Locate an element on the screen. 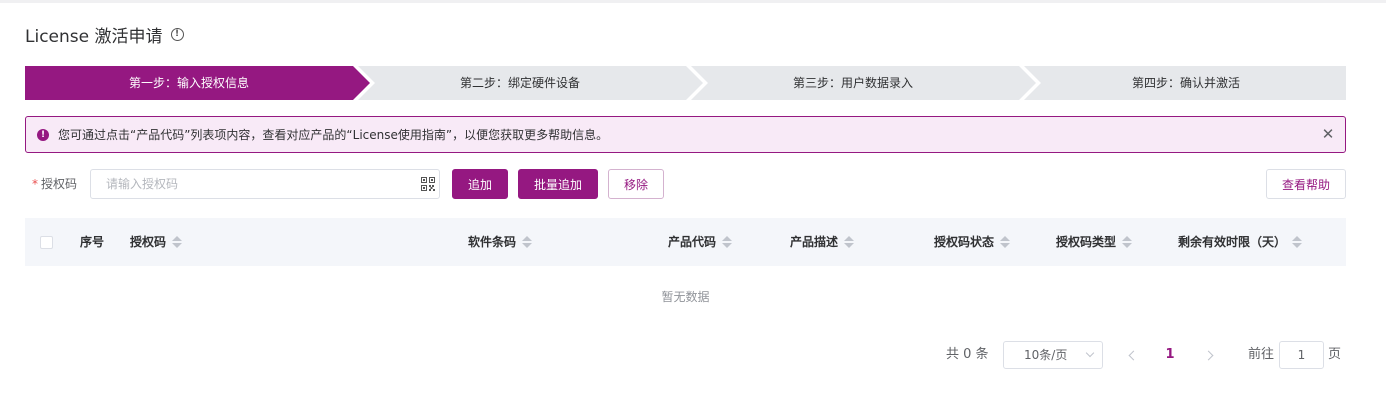 The image size is (1386, 419). qr-code-icon is located at coordinates (428, 184).